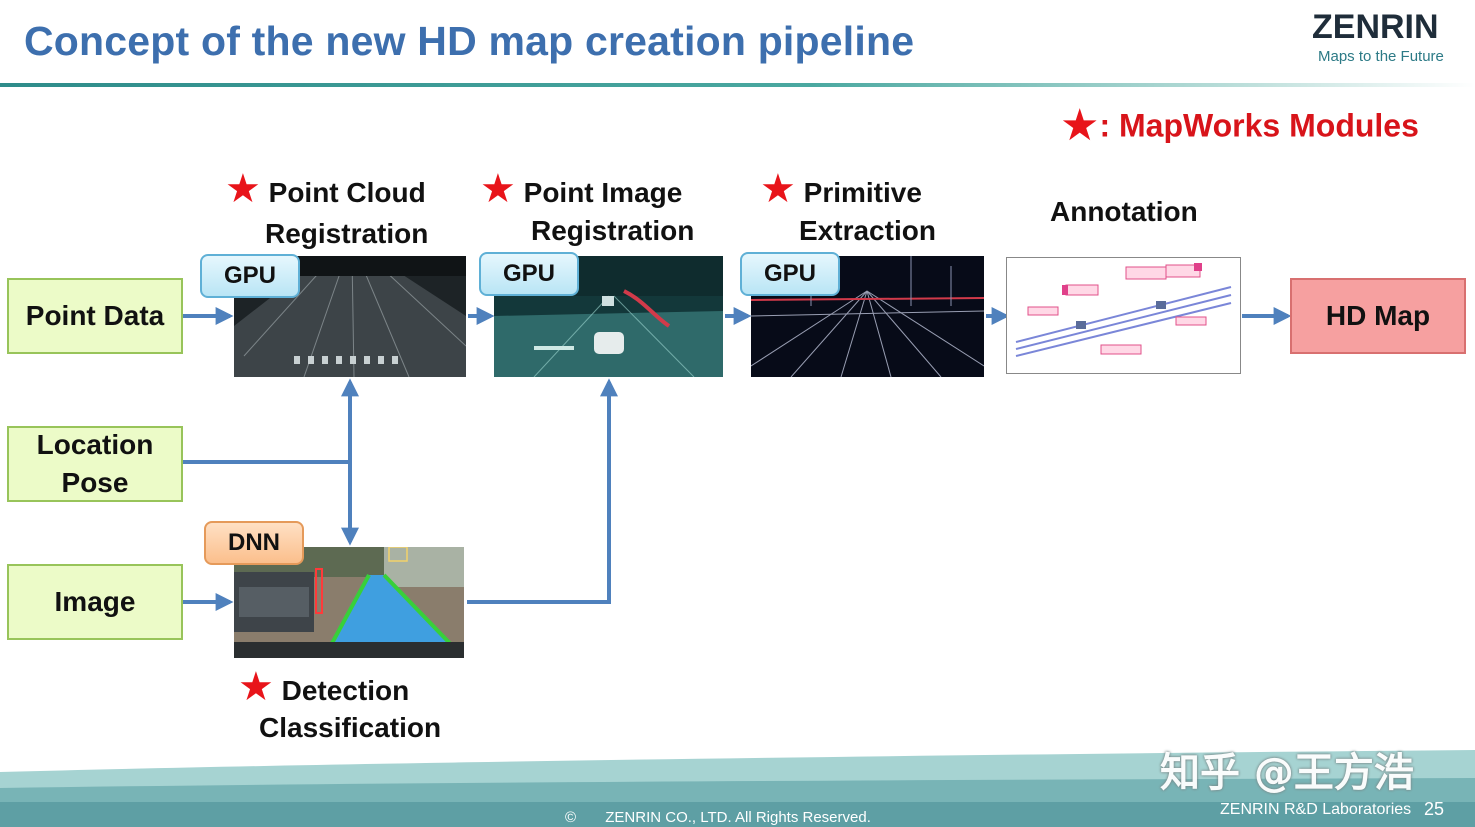 The image size is (1475, 827). I want to click on footer-lab: ZENRIN R&D Laboratories, so click(1316, 809).